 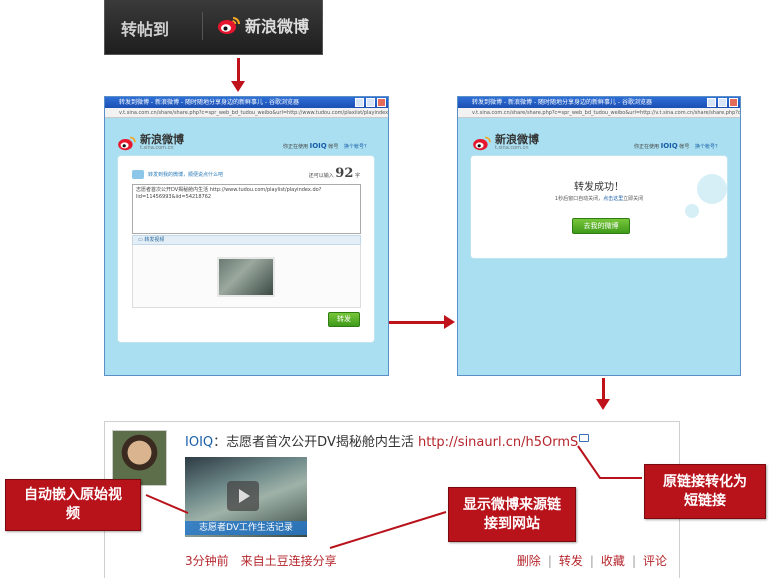 What do you see at coordinates (655, 561) in the screenshot?
I see `comment-action: 评论` at bounding box center [655, 561].